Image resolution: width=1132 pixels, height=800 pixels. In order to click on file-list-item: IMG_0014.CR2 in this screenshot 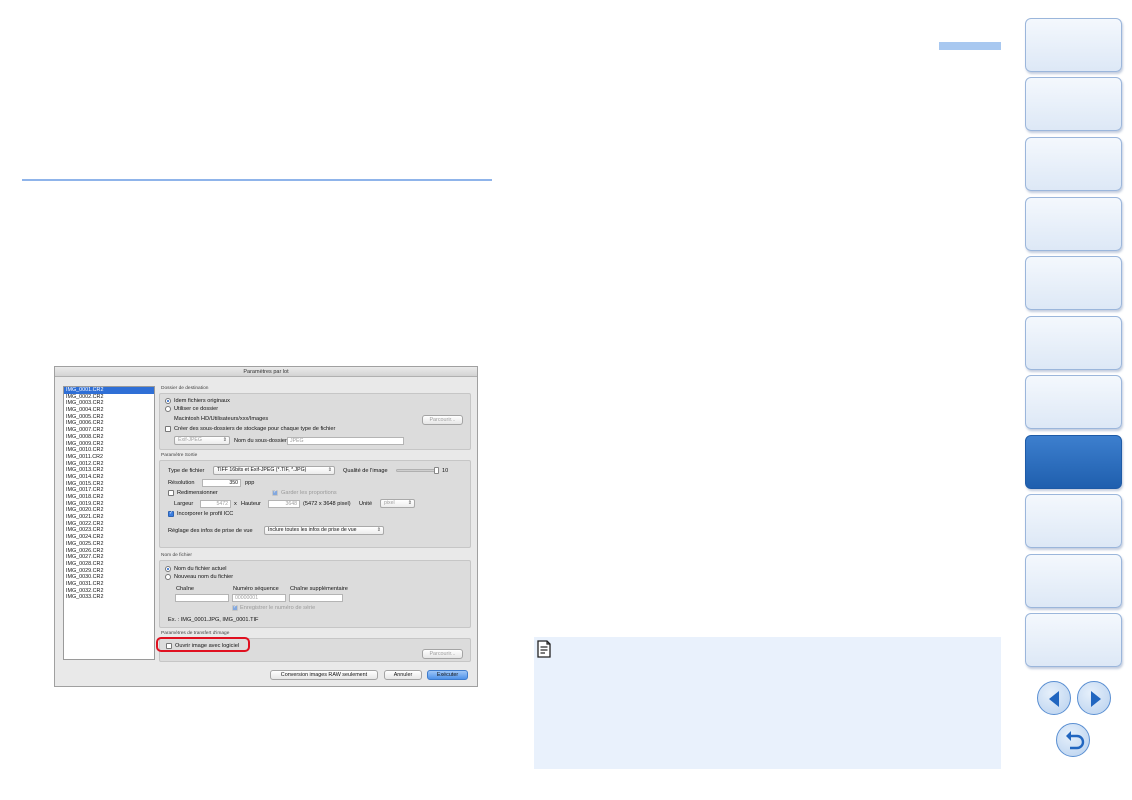, I will do `click(109, 477)`.